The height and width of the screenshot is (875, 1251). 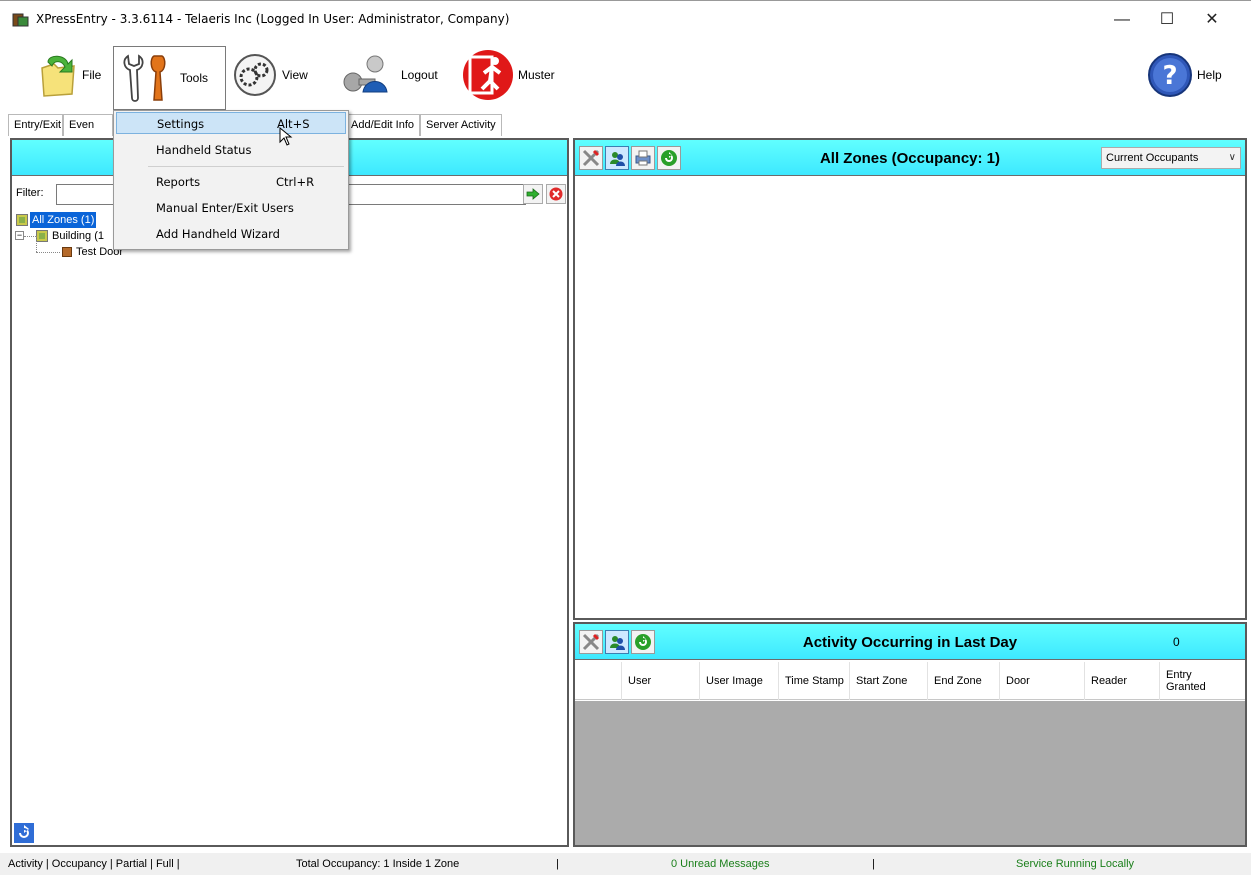 I want to click on logout-icon, so click(x=365, y=74).